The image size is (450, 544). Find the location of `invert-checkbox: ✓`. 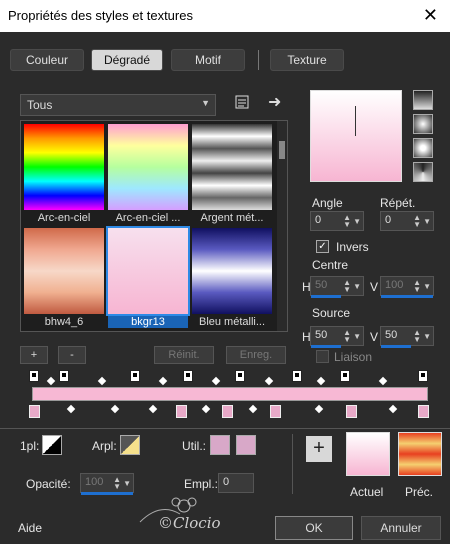

invert-checkbox: ✓ is located at coordinates (322, 246).